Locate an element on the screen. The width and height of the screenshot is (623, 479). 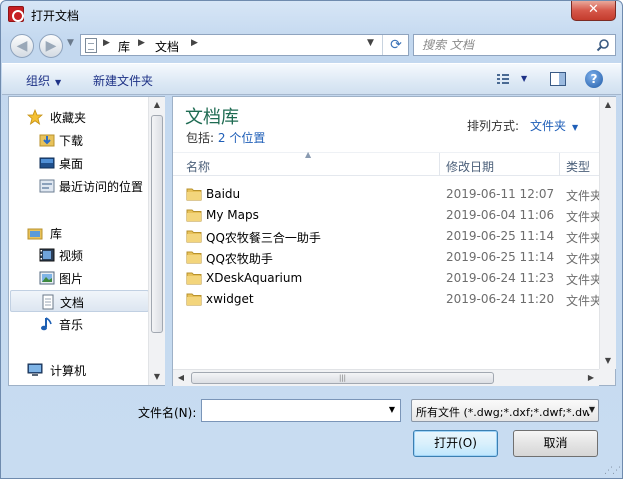
video-icon is located at coordinates (47, 255).